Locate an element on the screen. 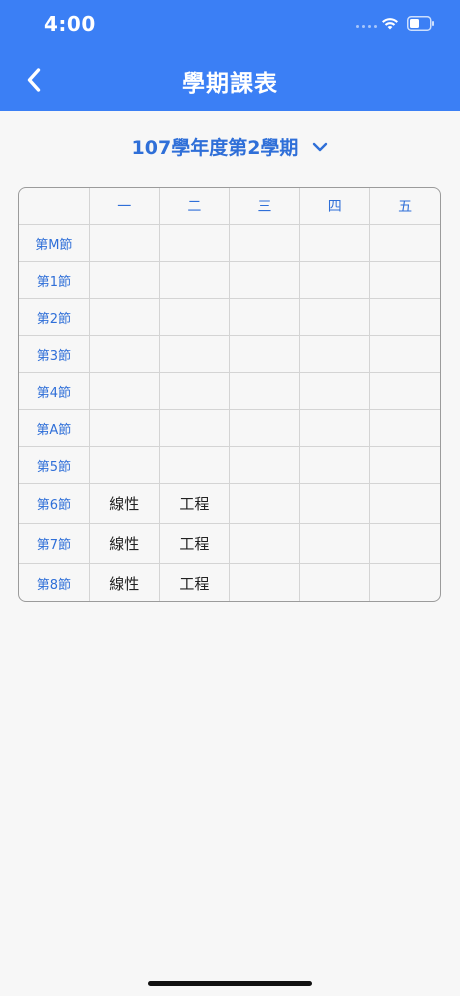 This screenshot has width=460, height=996. period-row-6: 第6節 線性 工程 is located at coordinates (229, 503).